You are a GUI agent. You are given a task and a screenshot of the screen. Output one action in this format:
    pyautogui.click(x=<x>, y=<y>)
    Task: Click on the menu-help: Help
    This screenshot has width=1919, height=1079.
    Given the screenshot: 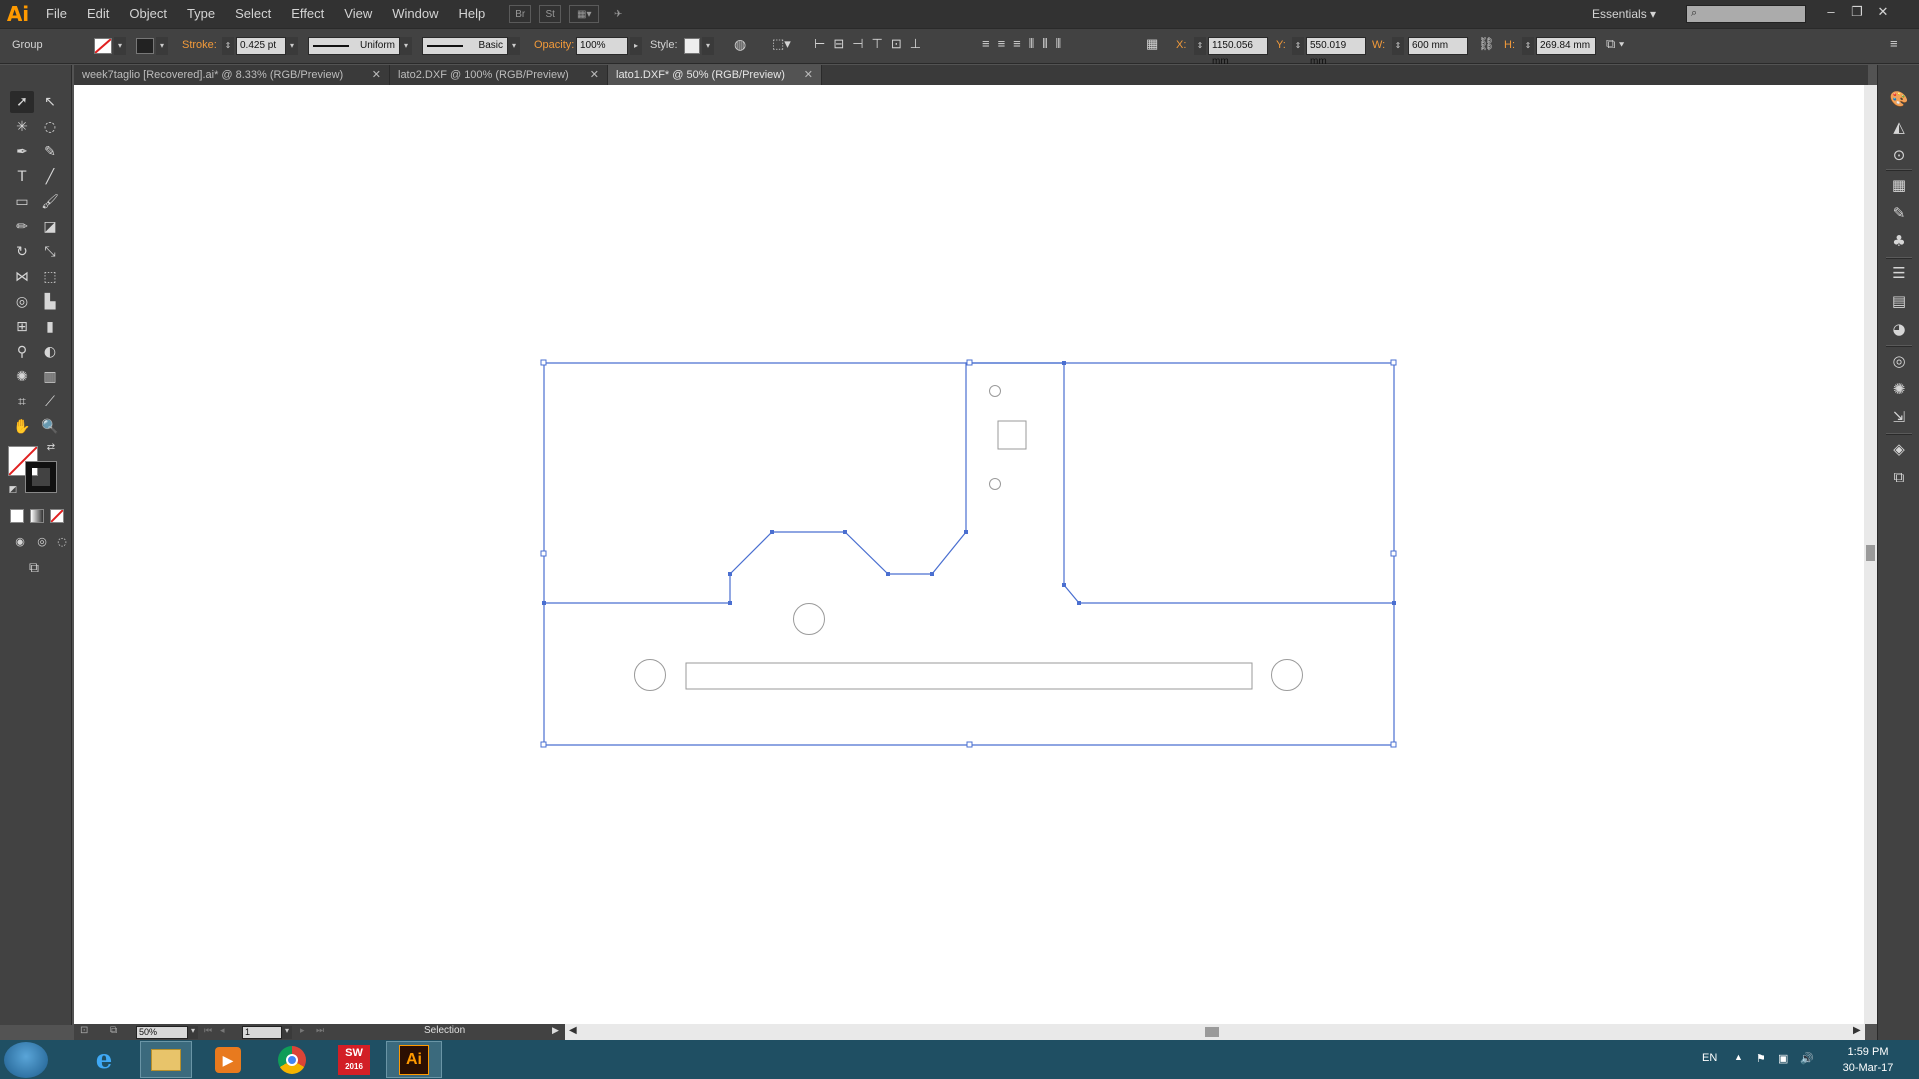 What is the action you would take?
    pyautogui.click(x=471, y=14)
    